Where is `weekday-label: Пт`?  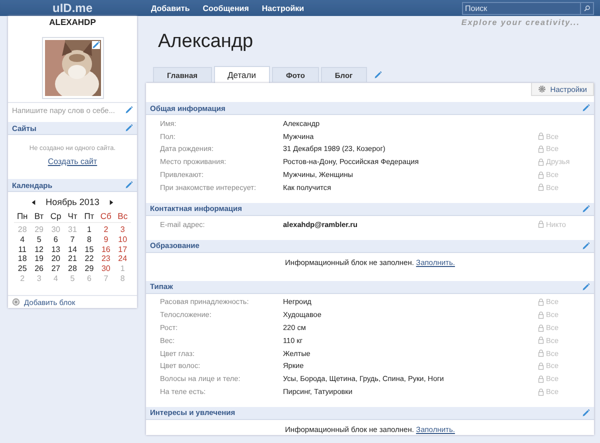 weekday-label: Пт is located at coordinates (89, 216).